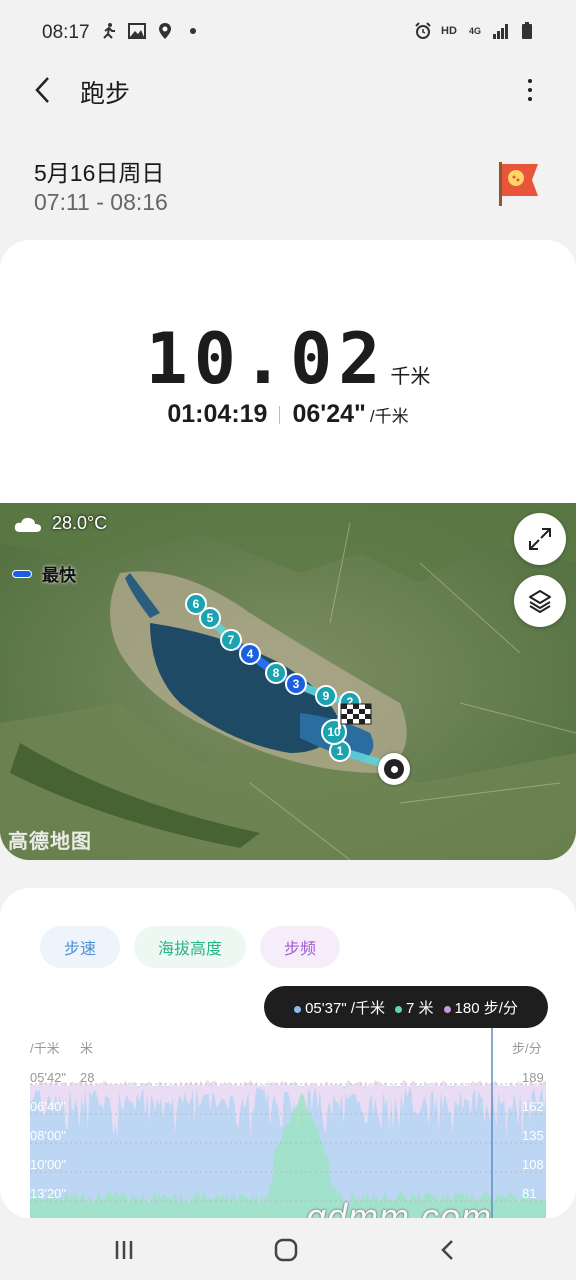  Describe the element at coordinates (533, 1164) in the screenshot. I see `cadence-tick: 108` at that location.